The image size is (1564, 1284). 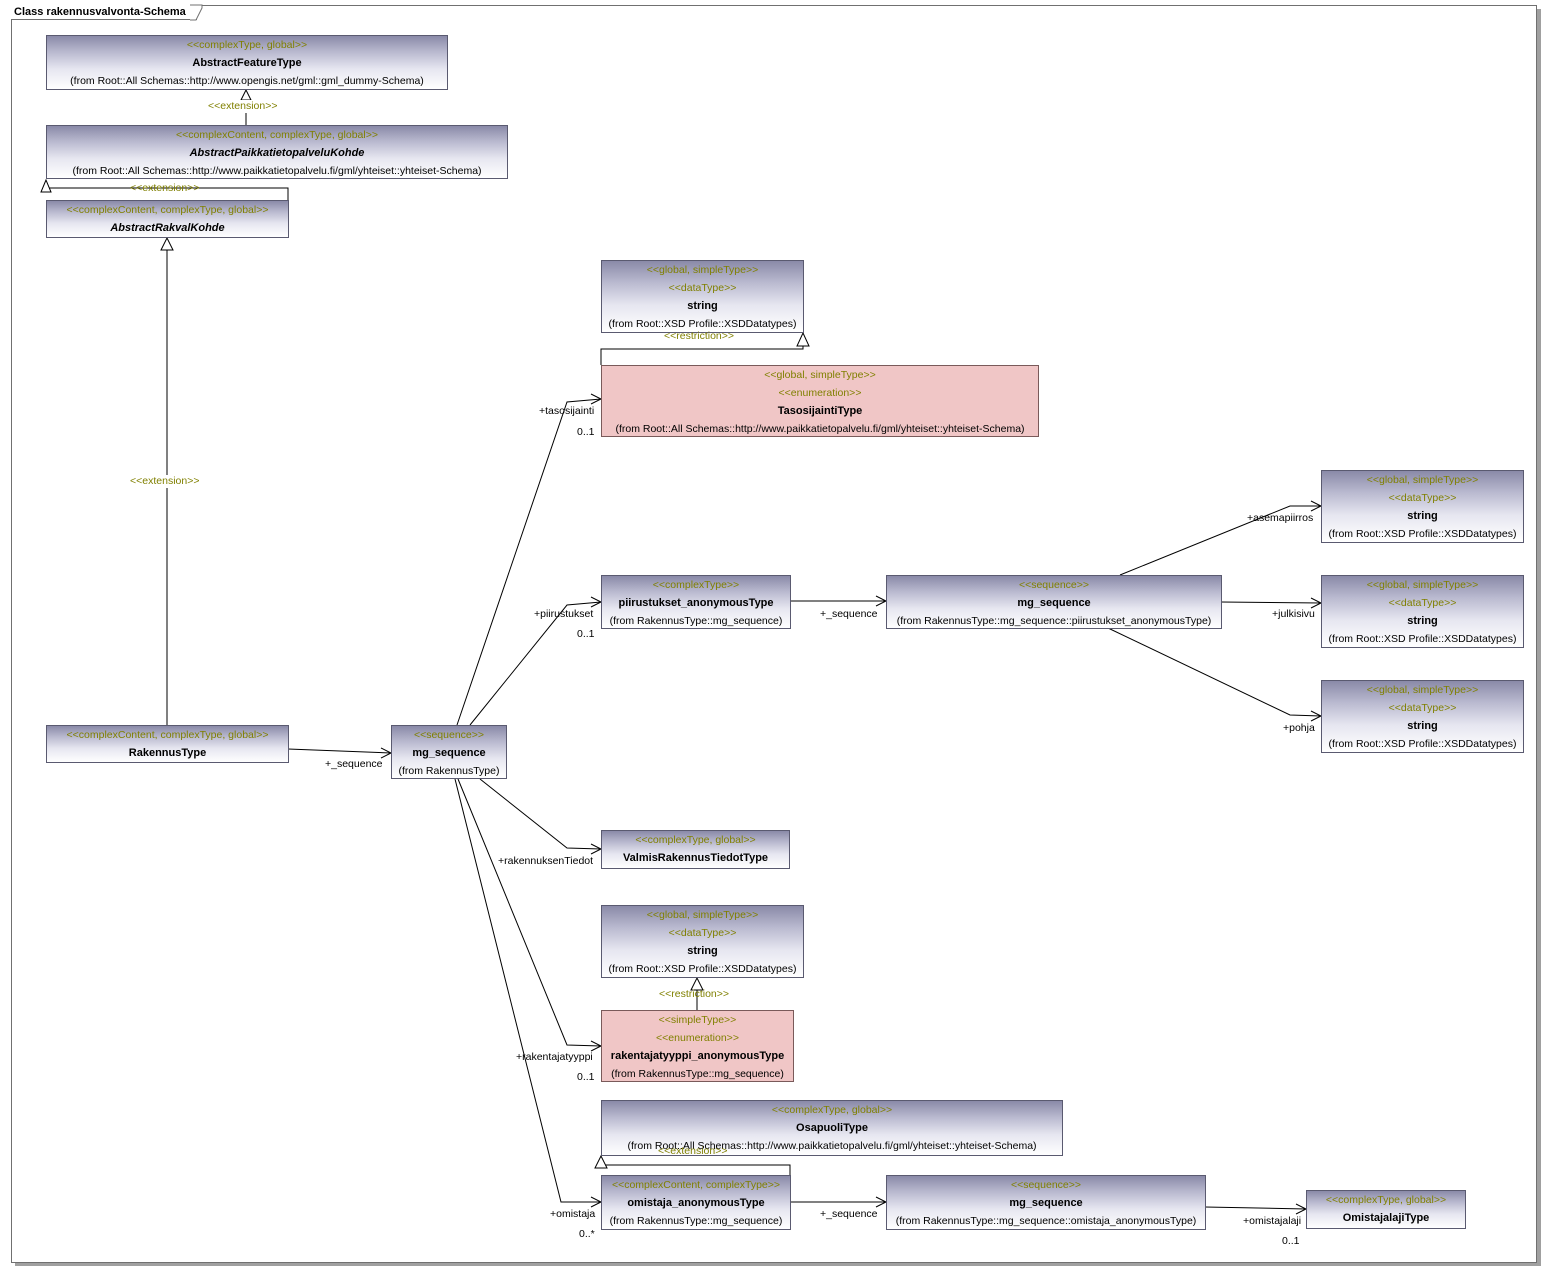 I want to click on assoc-tasosijainti, so click(x=529, y=562).